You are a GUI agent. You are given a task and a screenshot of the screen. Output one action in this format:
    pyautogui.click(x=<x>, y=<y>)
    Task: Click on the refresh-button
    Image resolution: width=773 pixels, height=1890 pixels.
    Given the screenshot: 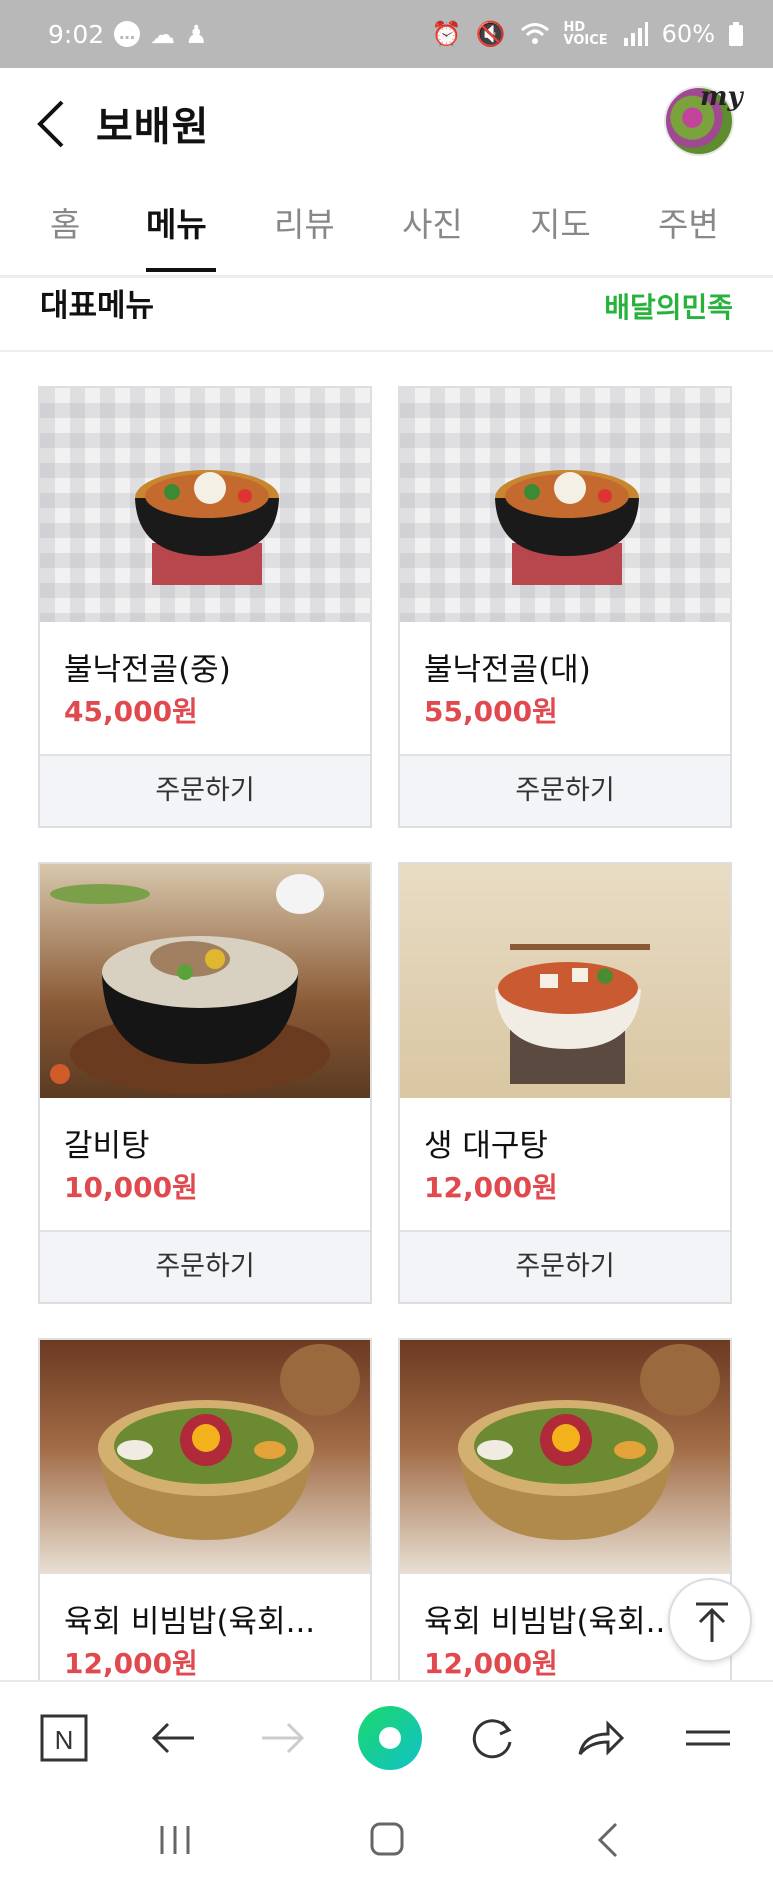 What is the action you would take?
    pyautogui.click(x=492, y=1738)
    